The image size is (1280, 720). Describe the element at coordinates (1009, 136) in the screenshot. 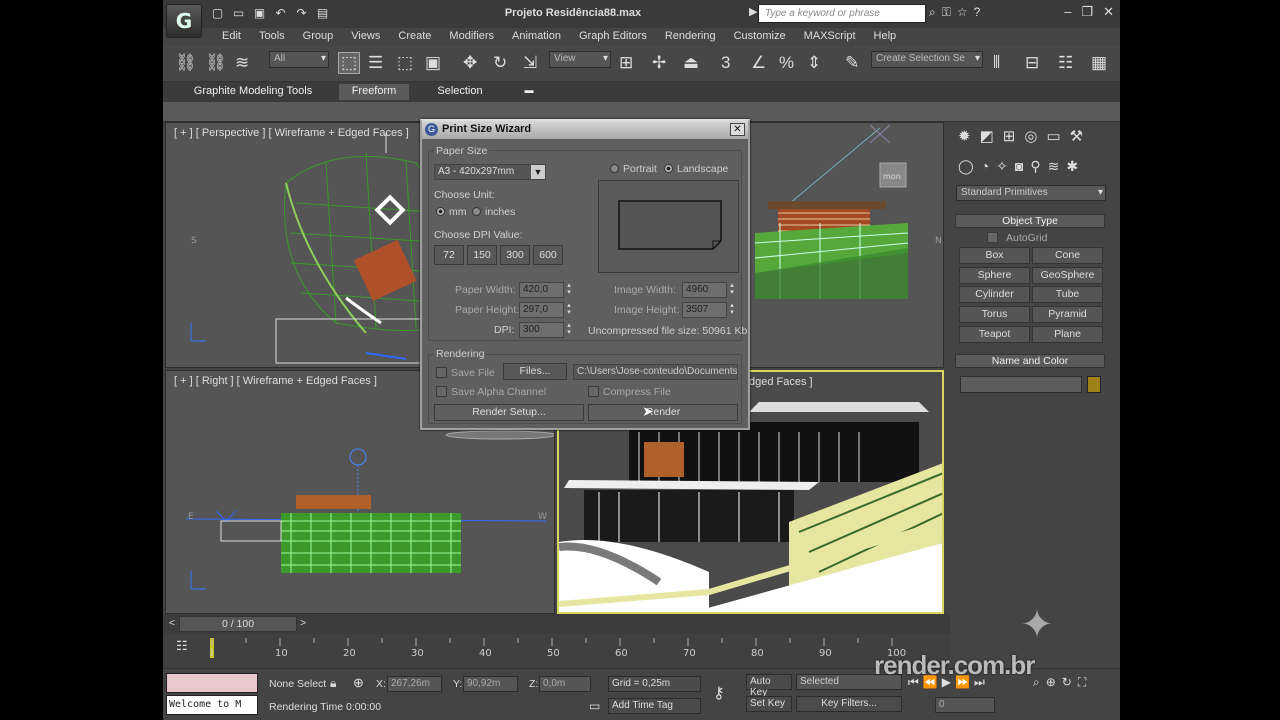

I see `hierarchy-tab-icon: ⊞` at that location.